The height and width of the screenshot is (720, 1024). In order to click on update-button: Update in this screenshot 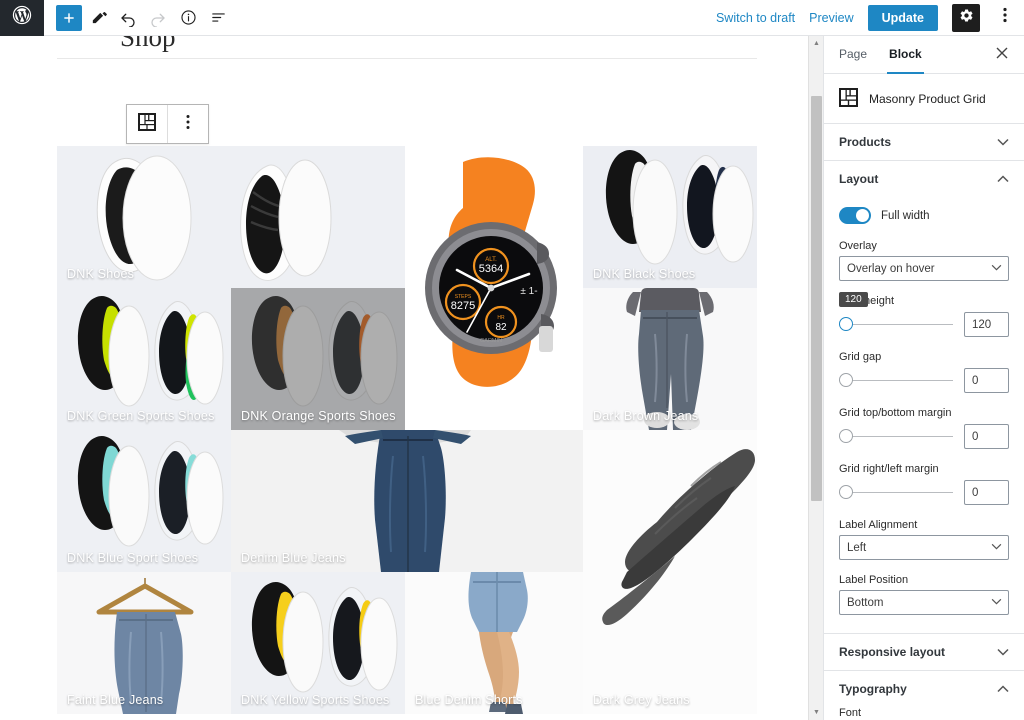, I will do `click(902, 17)`.